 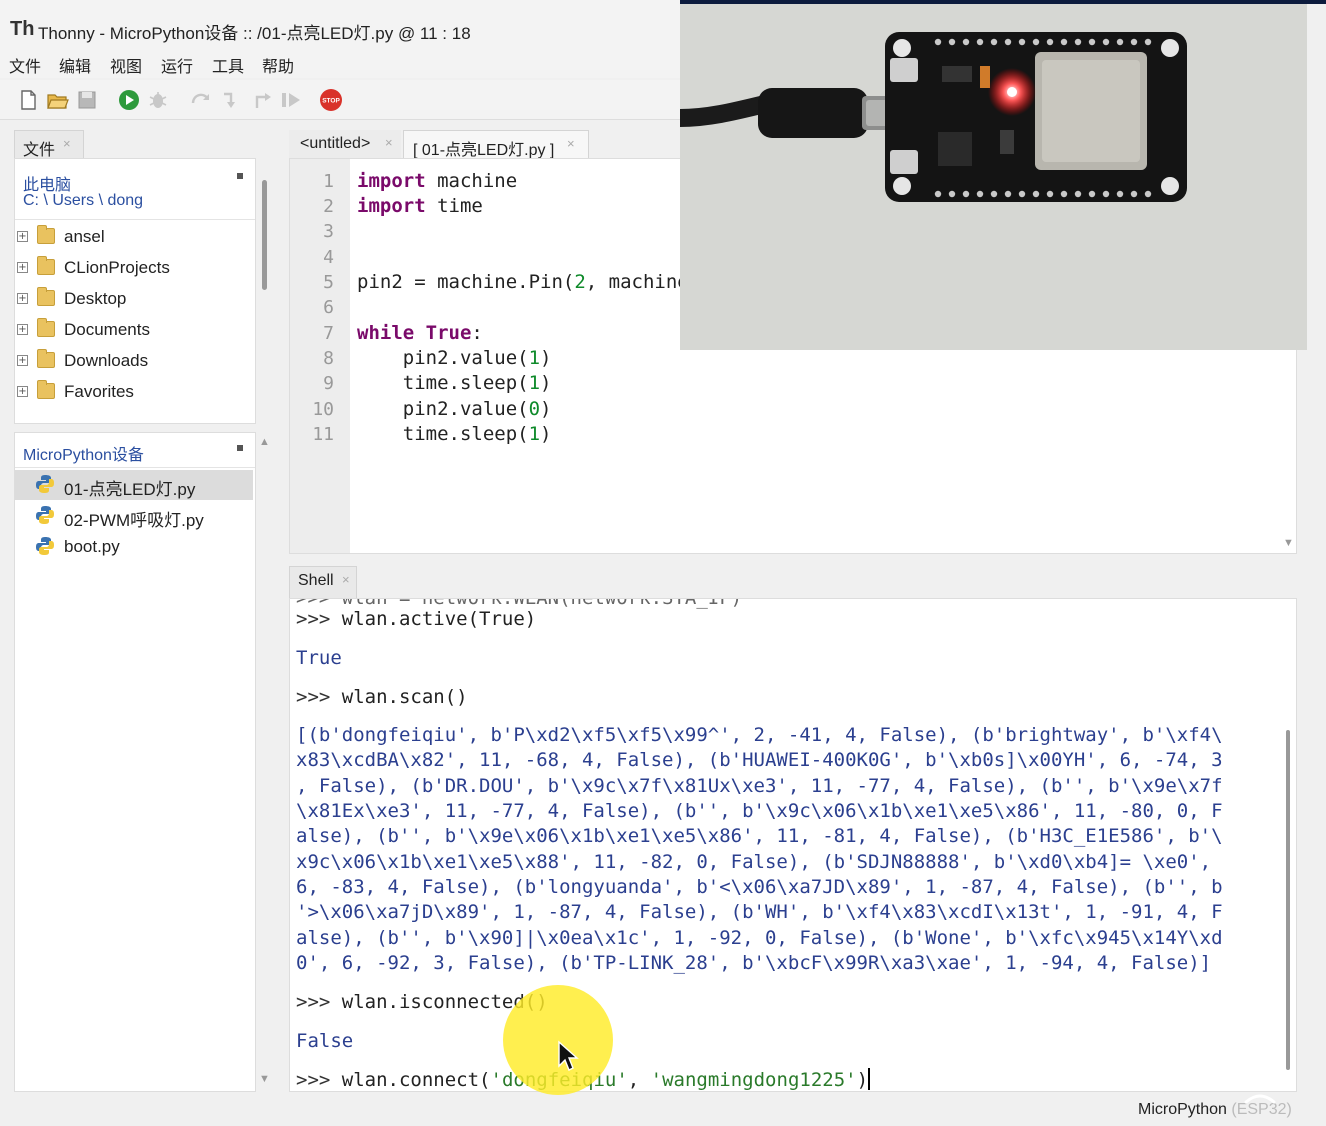 I want to click on line-number: 1, so click(x=328, y=181).